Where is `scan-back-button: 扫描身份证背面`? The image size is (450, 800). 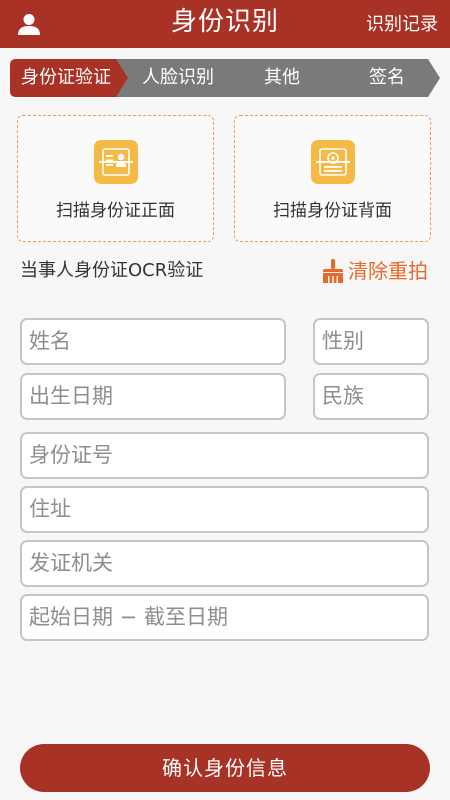
scan-back-button: 扫描身份证背面 is located at coordinates (332, 178).